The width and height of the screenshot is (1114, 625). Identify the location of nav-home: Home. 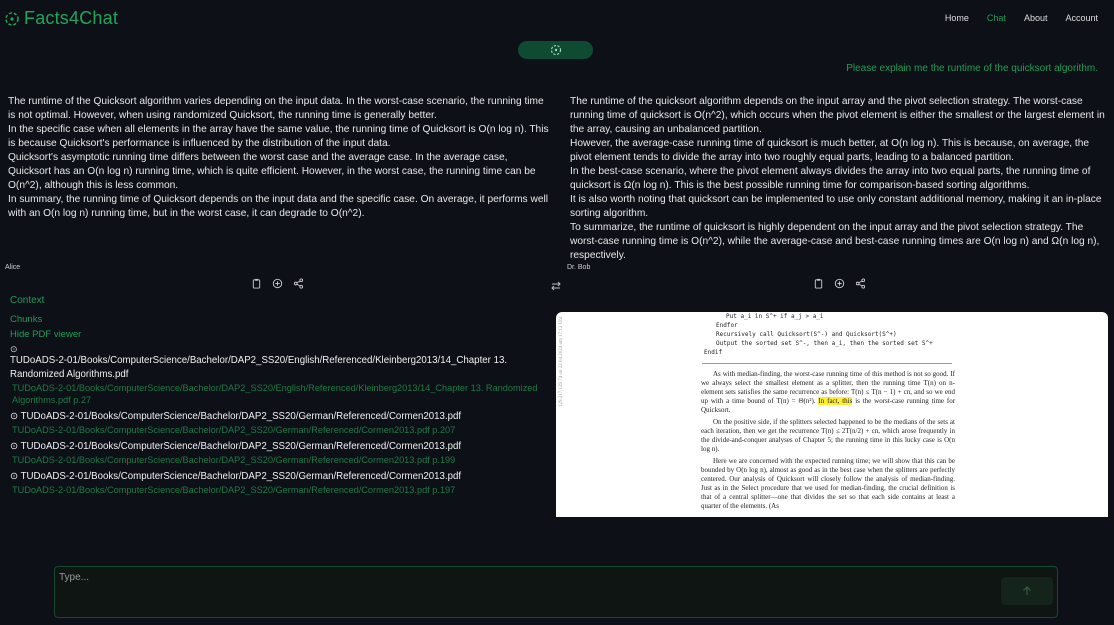
(957, 18).